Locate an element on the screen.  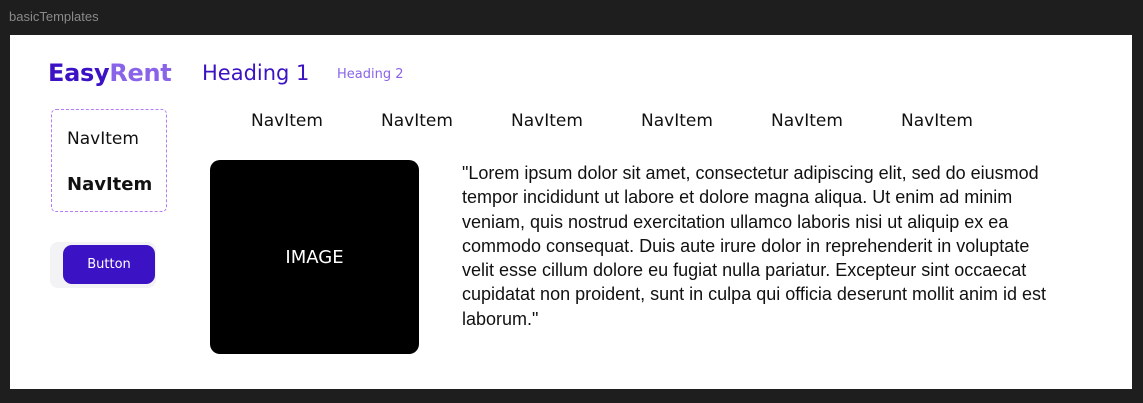
top-nav-item-1: NavItem is located at coordinates (316, 121).